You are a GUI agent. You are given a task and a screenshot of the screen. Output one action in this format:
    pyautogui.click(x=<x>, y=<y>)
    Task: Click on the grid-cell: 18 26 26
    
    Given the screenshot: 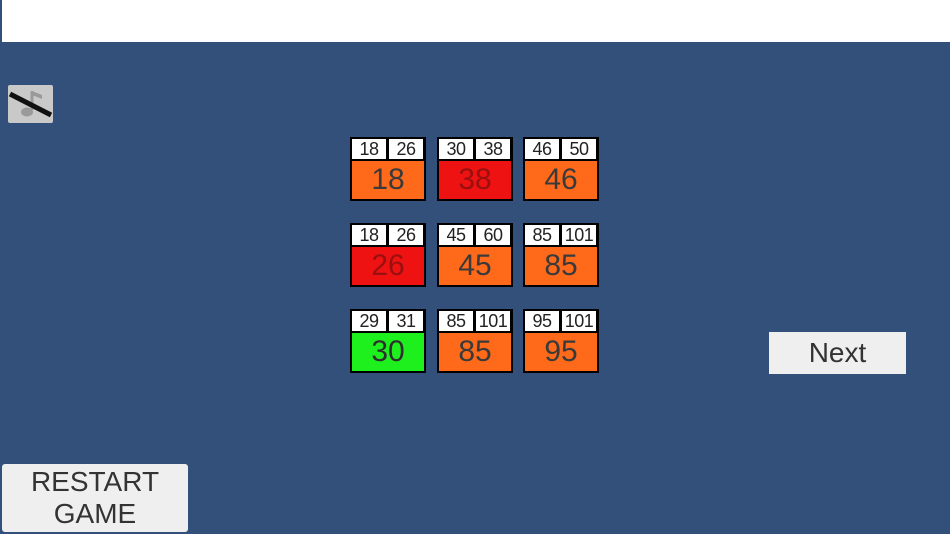 What is the action you would take?
    pyautogui.click(x=388, y=255)
    